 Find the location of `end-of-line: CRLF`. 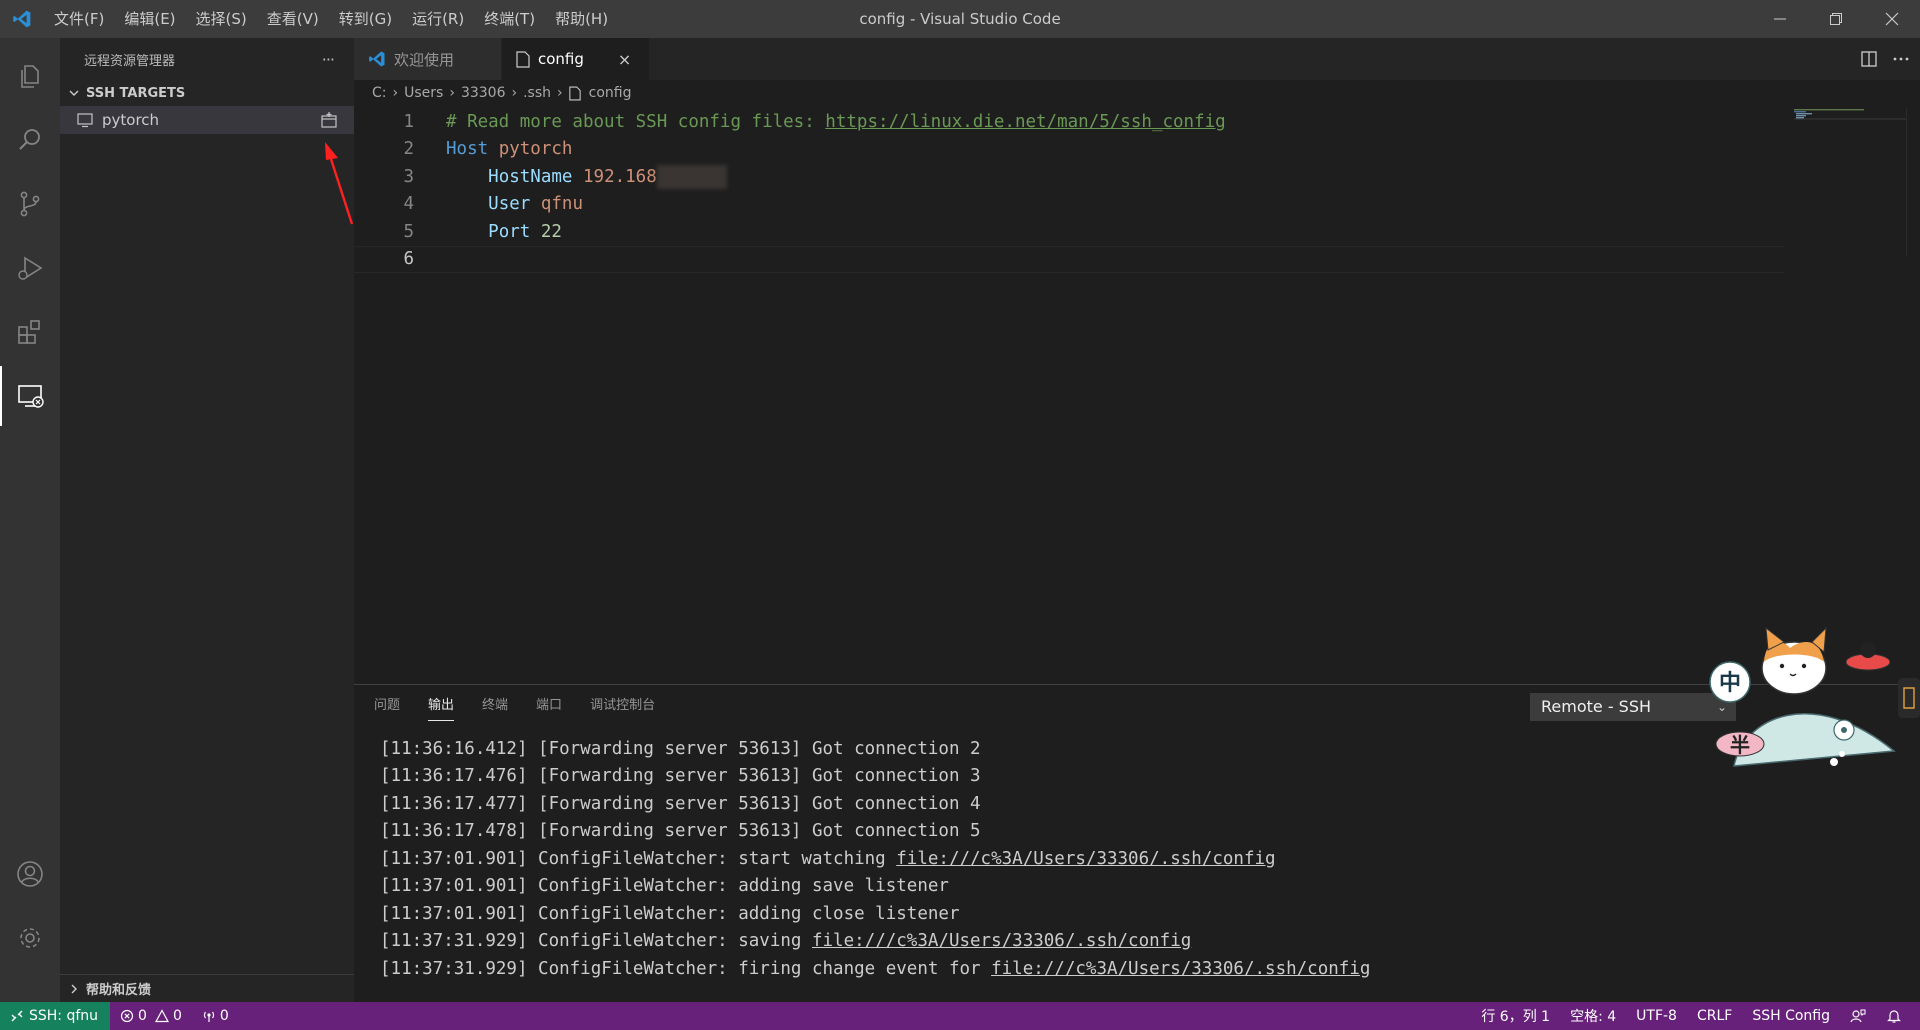

end-of-line: CRLF is located at coordinates (1714, 1016).